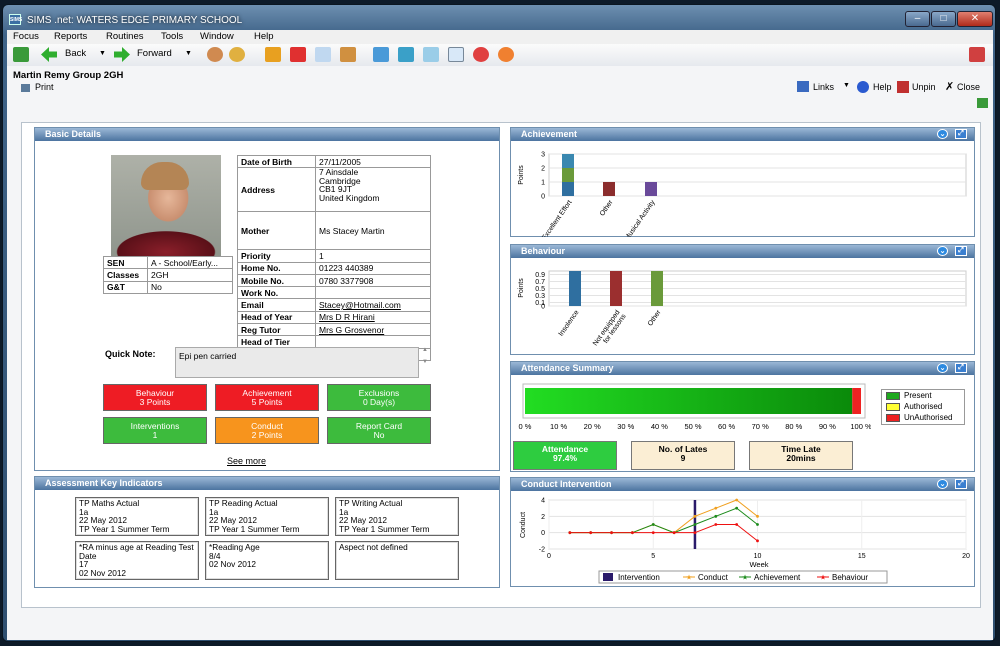  Describe the element at coordinates (862, 556) in the screenshot. I see `x-tick-label: 15` at that location.